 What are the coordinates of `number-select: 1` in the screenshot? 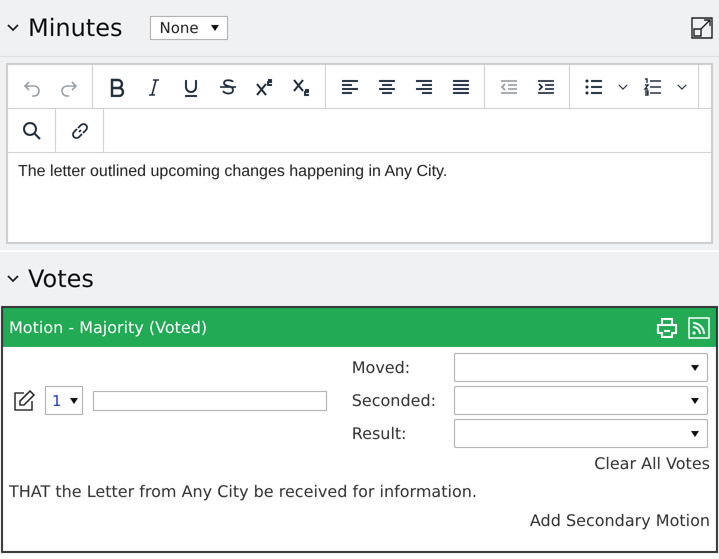 It's located at (64, 400).